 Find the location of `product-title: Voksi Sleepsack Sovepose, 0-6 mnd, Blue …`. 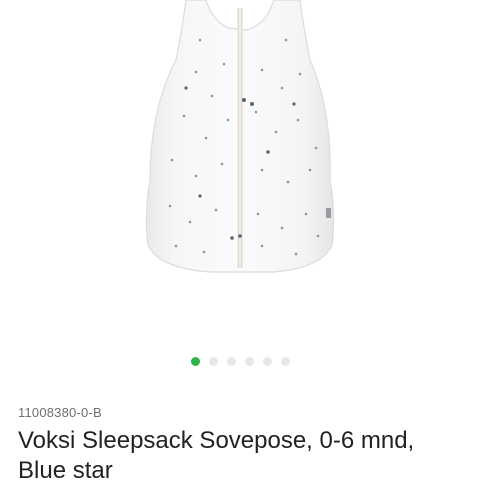

product-title: Voksi Sleepsack Sovepose, 0-6 mnd, Blue … is located at coordinates (216, 455).